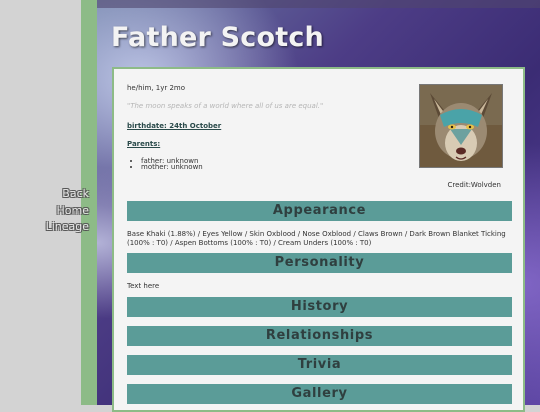 The height and width of the screenshot is (412, 540). What do you see at coordinates (172, 167) in the screenshot?
I see `parent-mother: mother: unknown` at bounding box center [172, 167].